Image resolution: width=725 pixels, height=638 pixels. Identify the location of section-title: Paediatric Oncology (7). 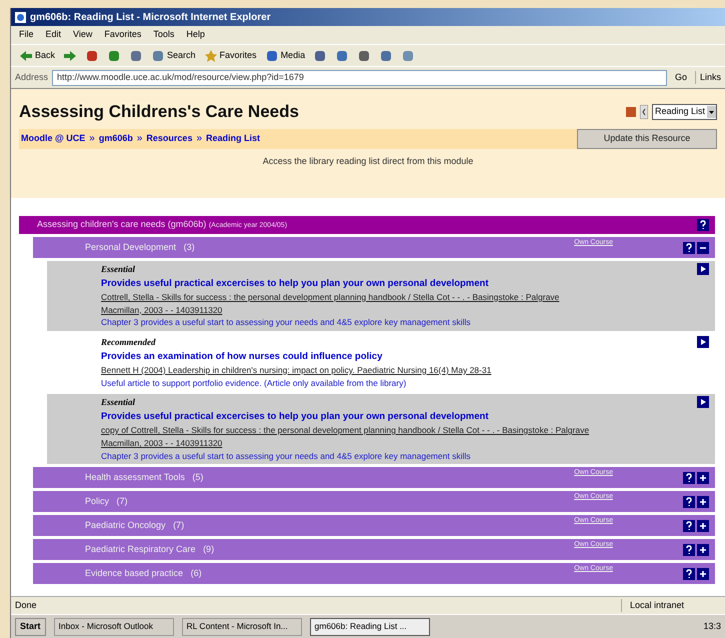
(135, 525).